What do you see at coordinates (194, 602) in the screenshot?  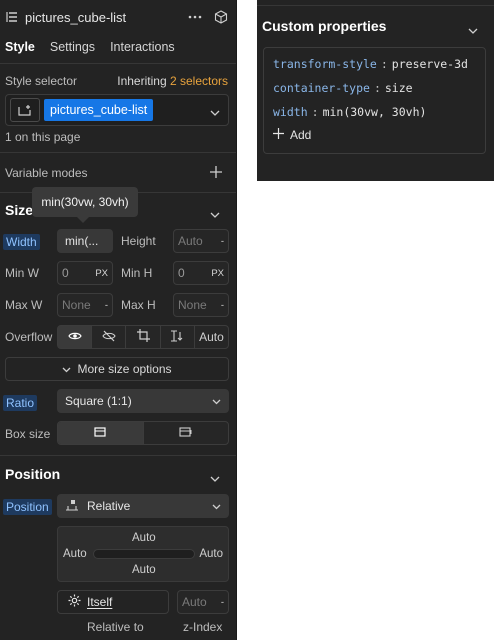 I see `z-index-value: Auto` at bounding box center [194, 602].